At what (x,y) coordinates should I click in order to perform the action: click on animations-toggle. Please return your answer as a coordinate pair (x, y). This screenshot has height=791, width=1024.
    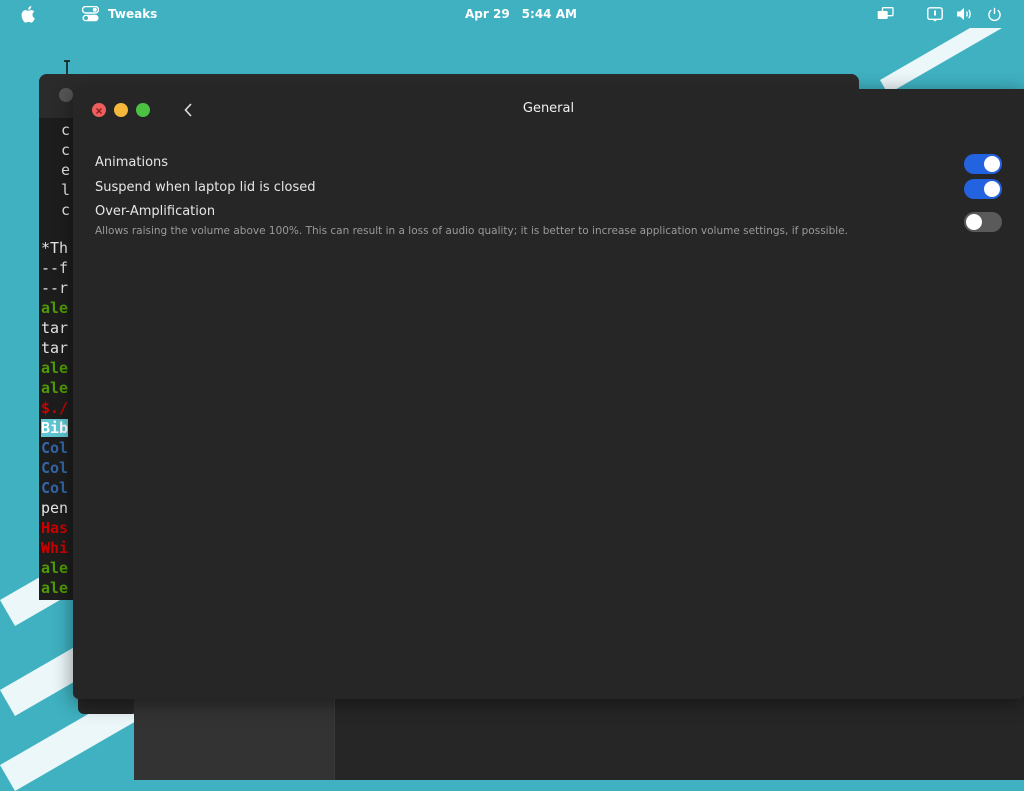
    Looking at the image, I should click on (983, 164).